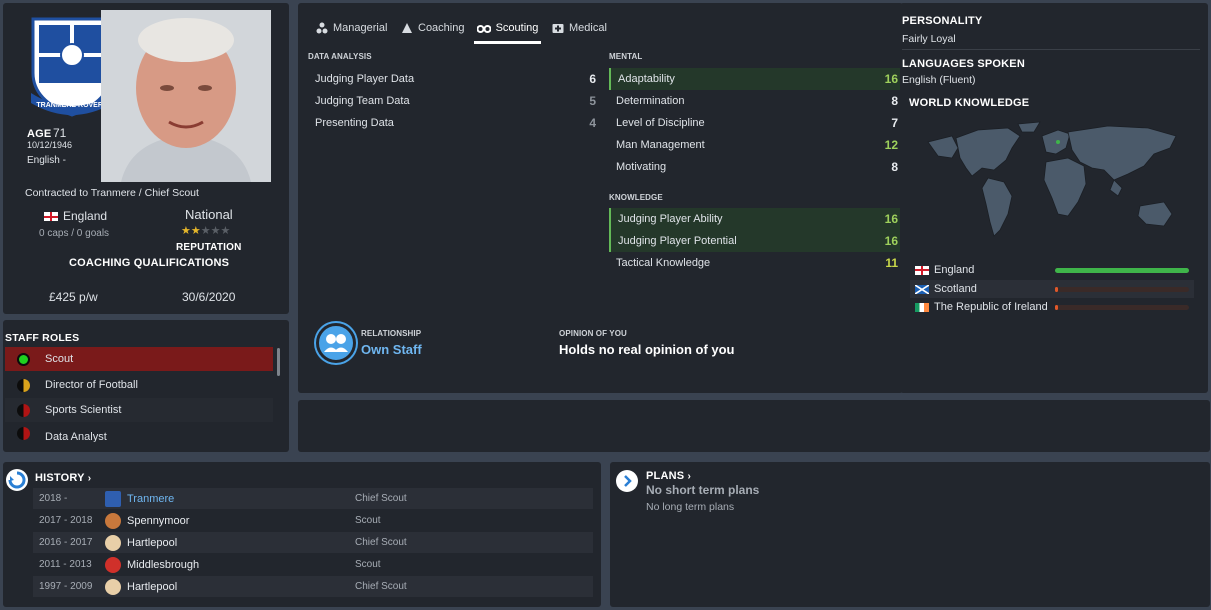  What do you see at coordinates (592, 79) in the screenshot?
I see `attribute-value: 6` at bounding box center [592, 79].